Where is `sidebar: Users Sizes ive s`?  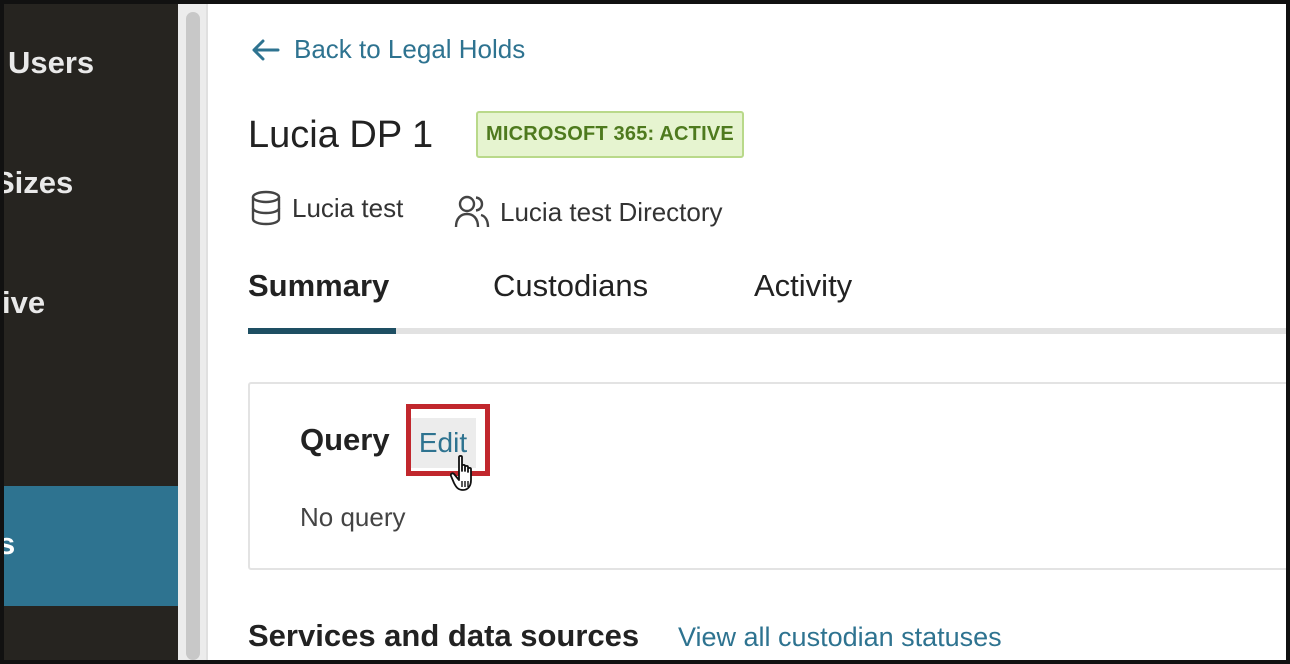 sidebar: Users Sizes ive s is located at coordinates (91, 332).